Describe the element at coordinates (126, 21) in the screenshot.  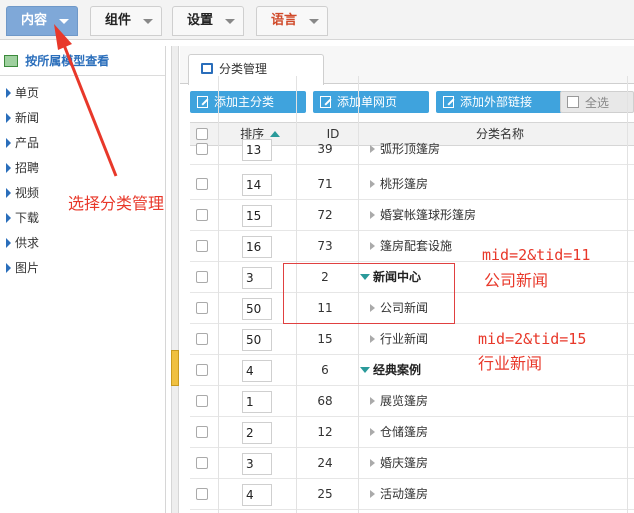
I see `nav-tab-components: 组件` at that location.